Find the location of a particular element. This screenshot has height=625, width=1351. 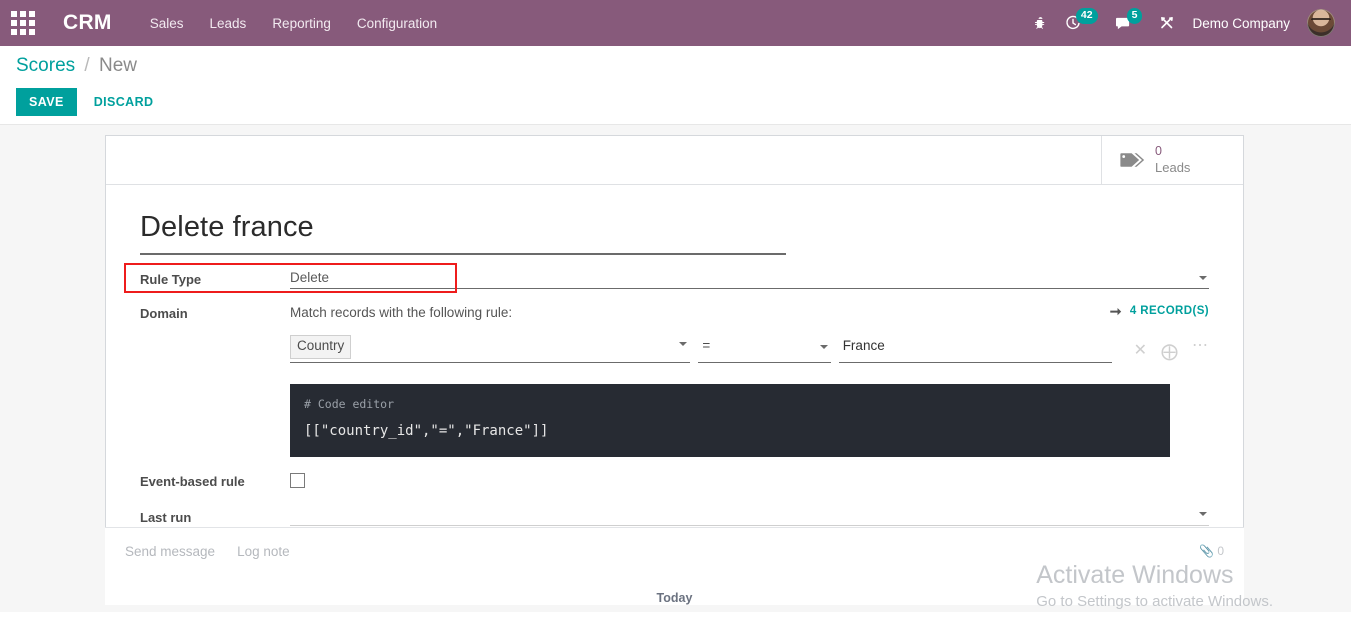

breadcrumb-item-current: New is located at coordinates (117, 65).